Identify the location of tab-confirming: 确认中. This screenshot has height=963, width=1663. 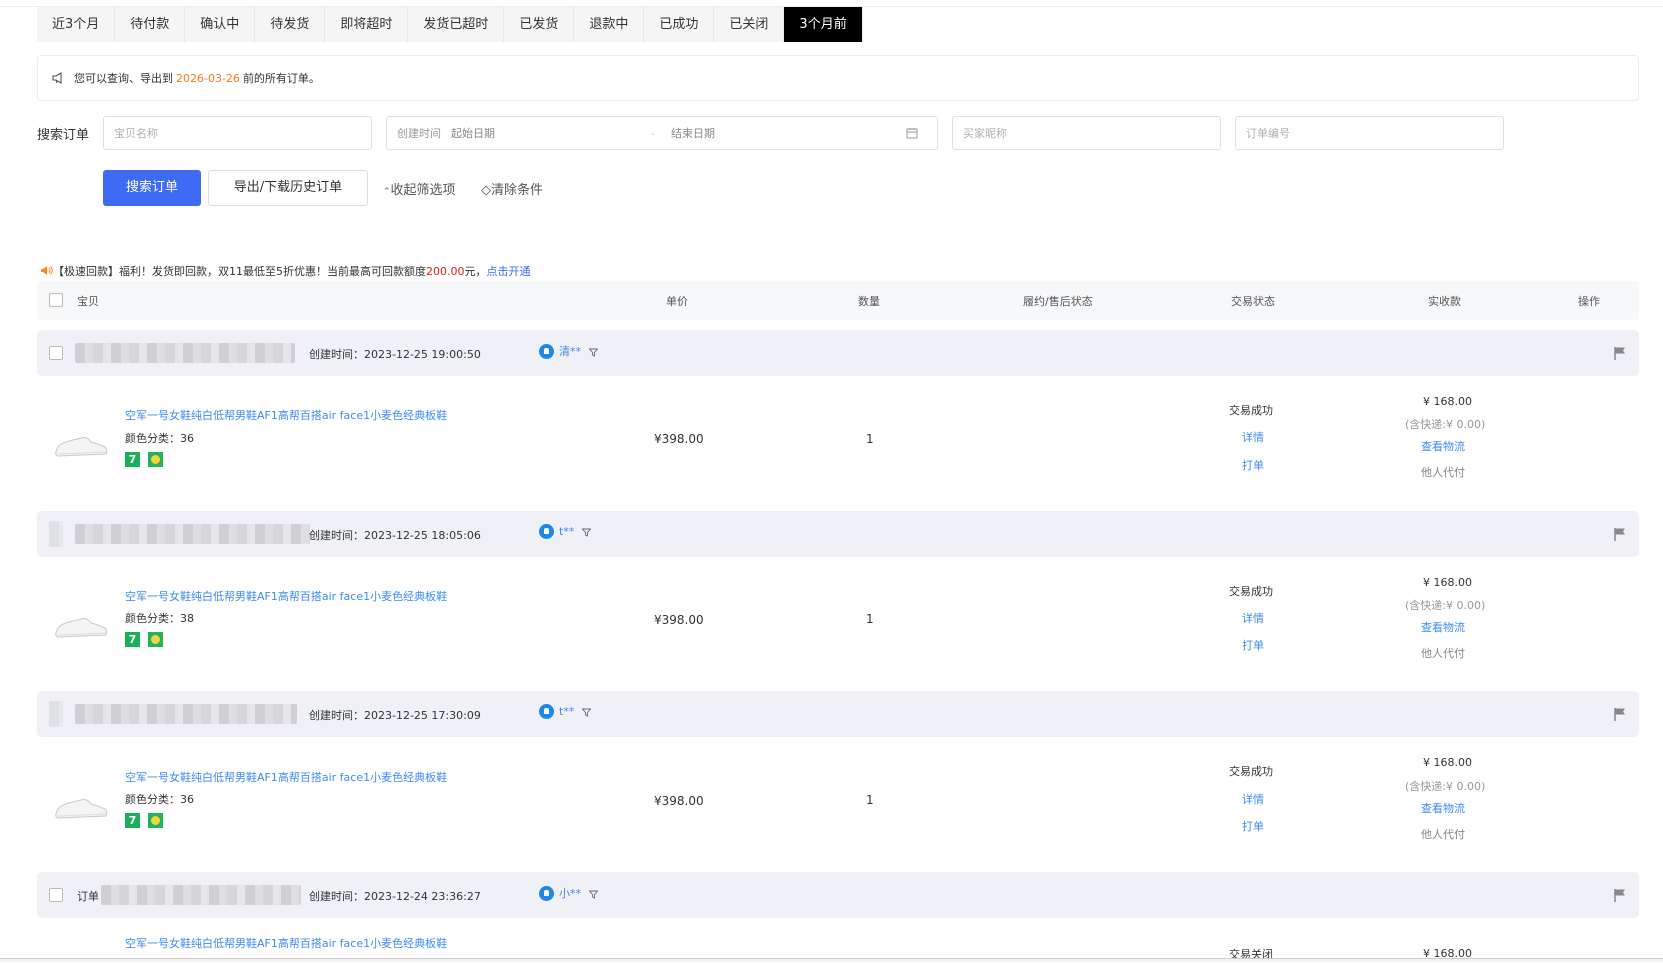
(220, 24).